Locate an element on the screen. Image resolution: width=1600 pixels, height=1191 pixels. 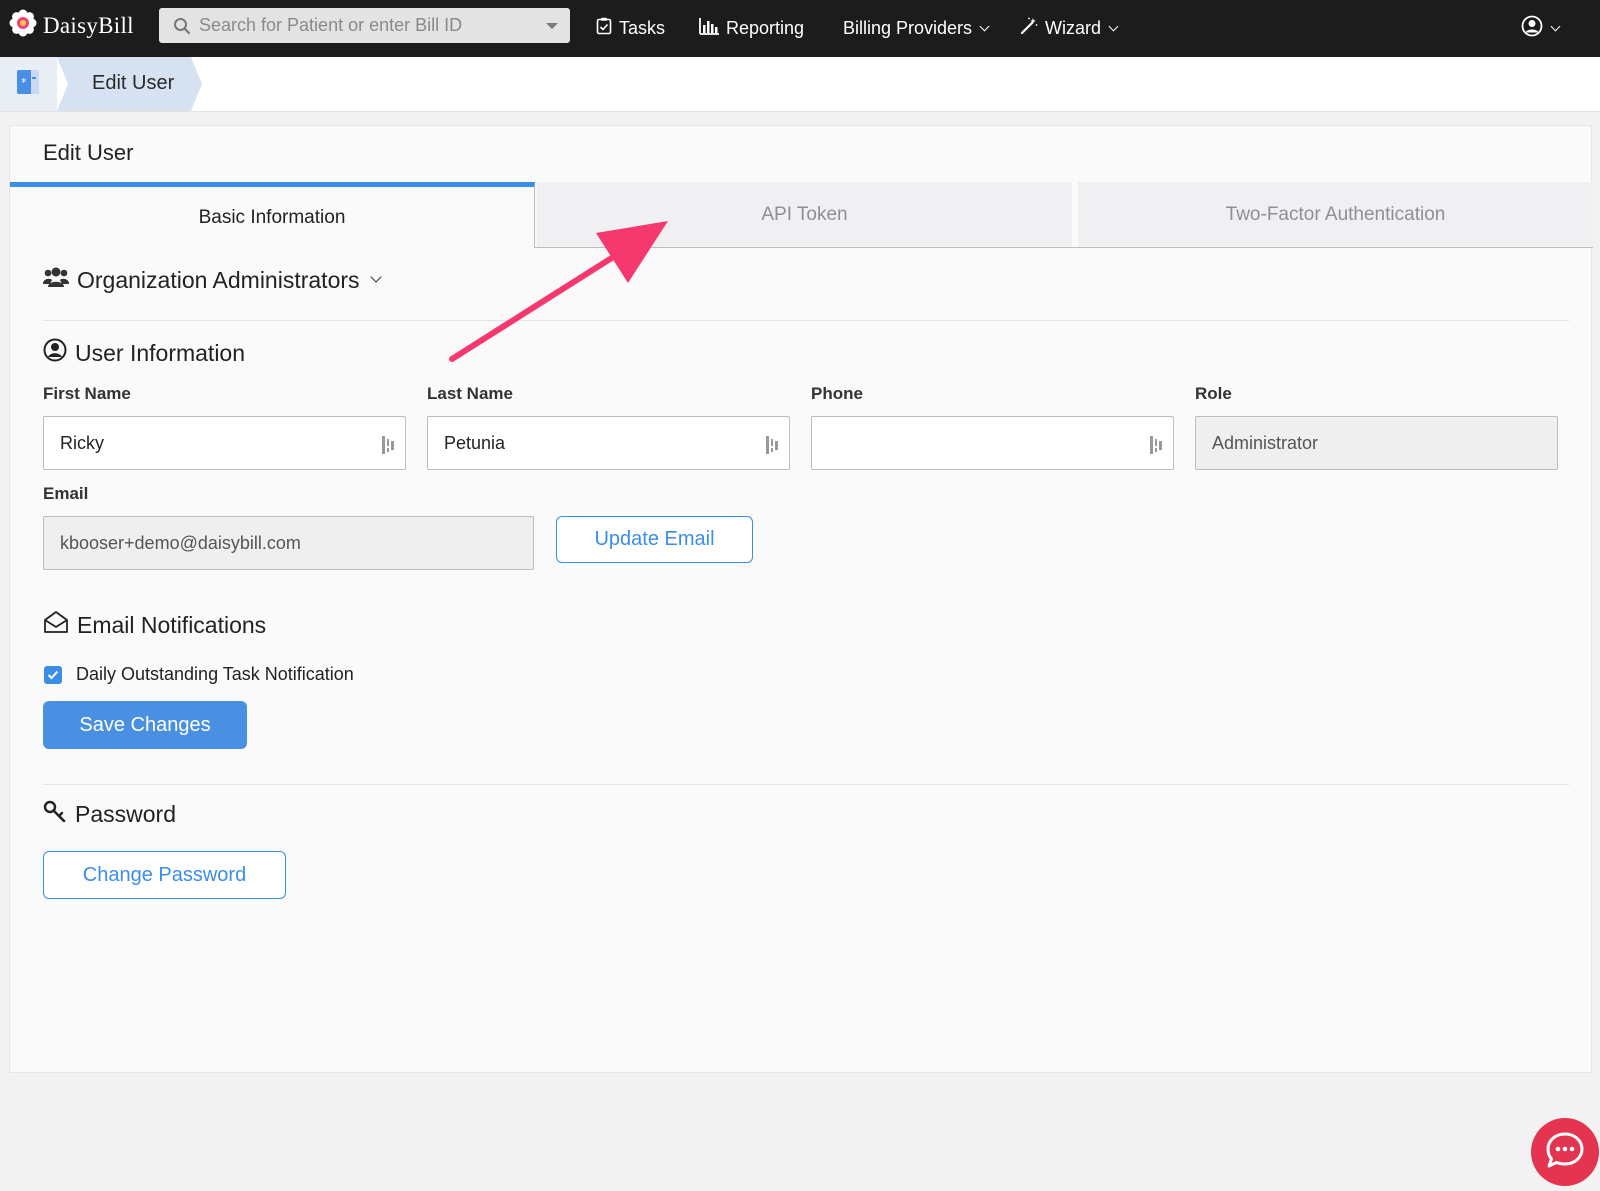
org-admins-toggle: Organization Administrators is located at coordinates (212, 280).